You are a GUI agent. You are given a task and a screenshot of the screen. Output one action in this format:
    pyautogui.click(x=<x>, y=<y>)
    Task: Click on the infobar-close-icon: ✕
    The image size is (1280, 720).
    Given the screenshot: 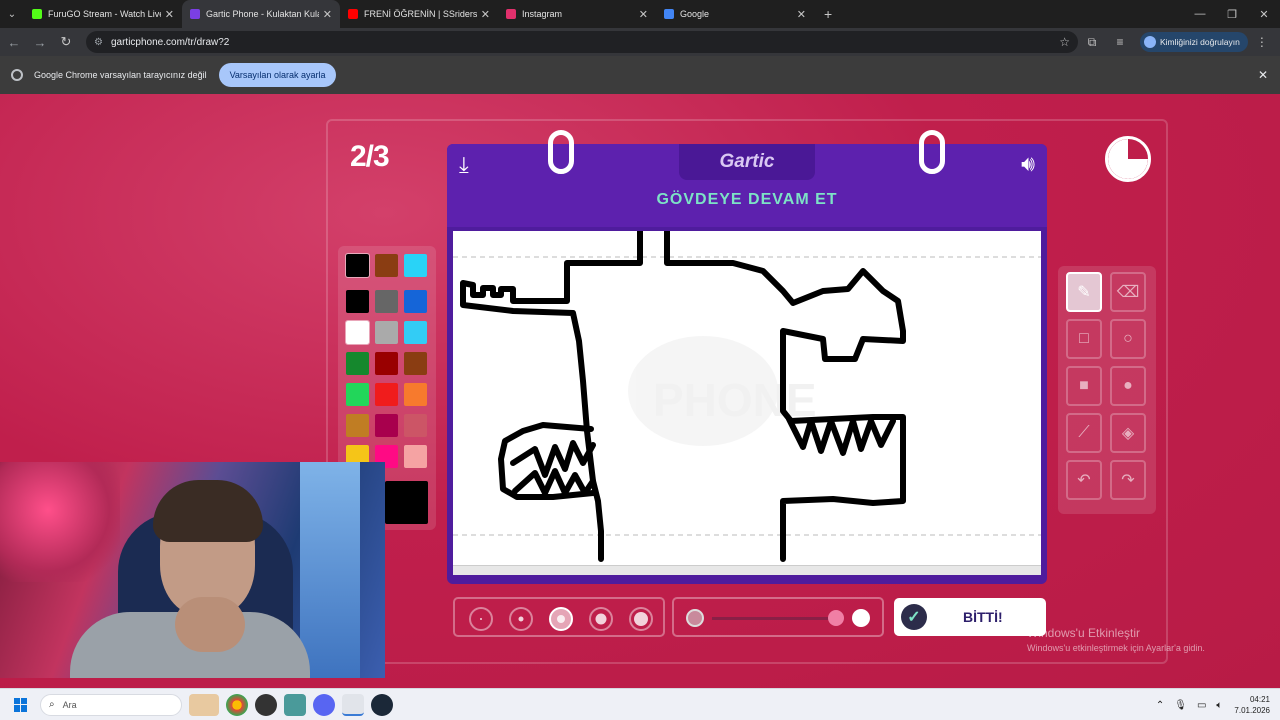 What is the action you would take?
    pyautogui.click(x=1263, y=75)
    